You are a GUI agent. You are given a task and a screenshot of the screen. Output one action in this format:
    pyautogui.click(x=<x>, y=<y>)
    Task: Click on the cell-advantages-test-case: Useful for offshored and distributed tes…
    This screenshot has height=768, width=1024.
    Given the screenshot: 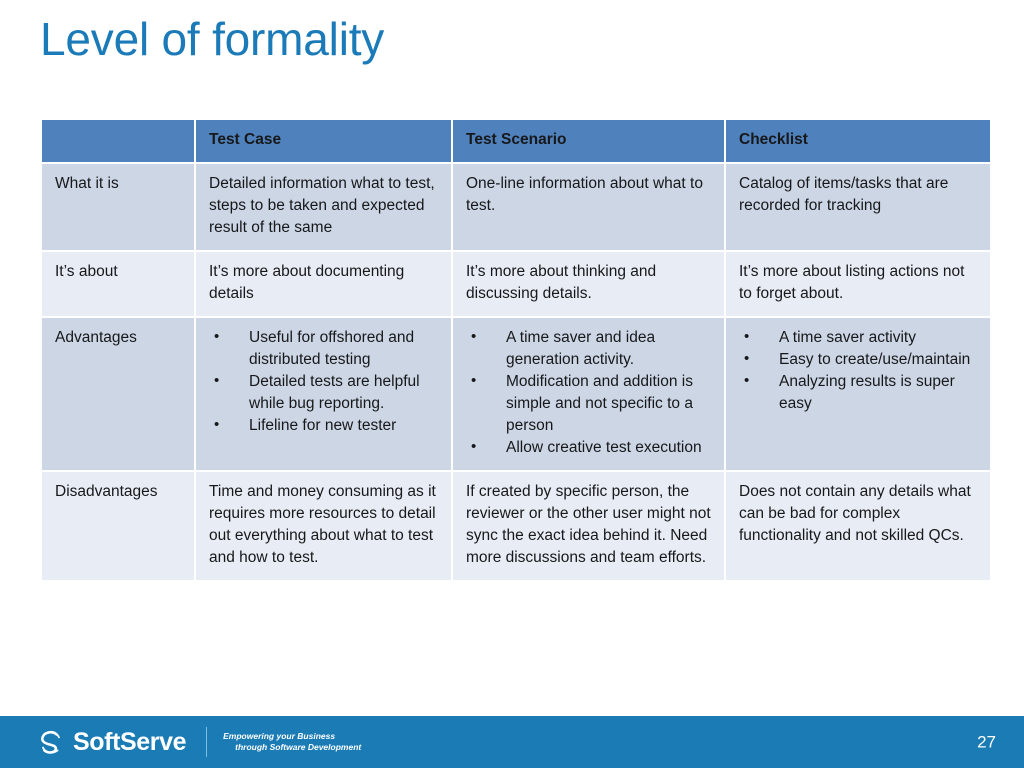 What is the action you would take?
    pyautogui.click(x=324, y=395)
    